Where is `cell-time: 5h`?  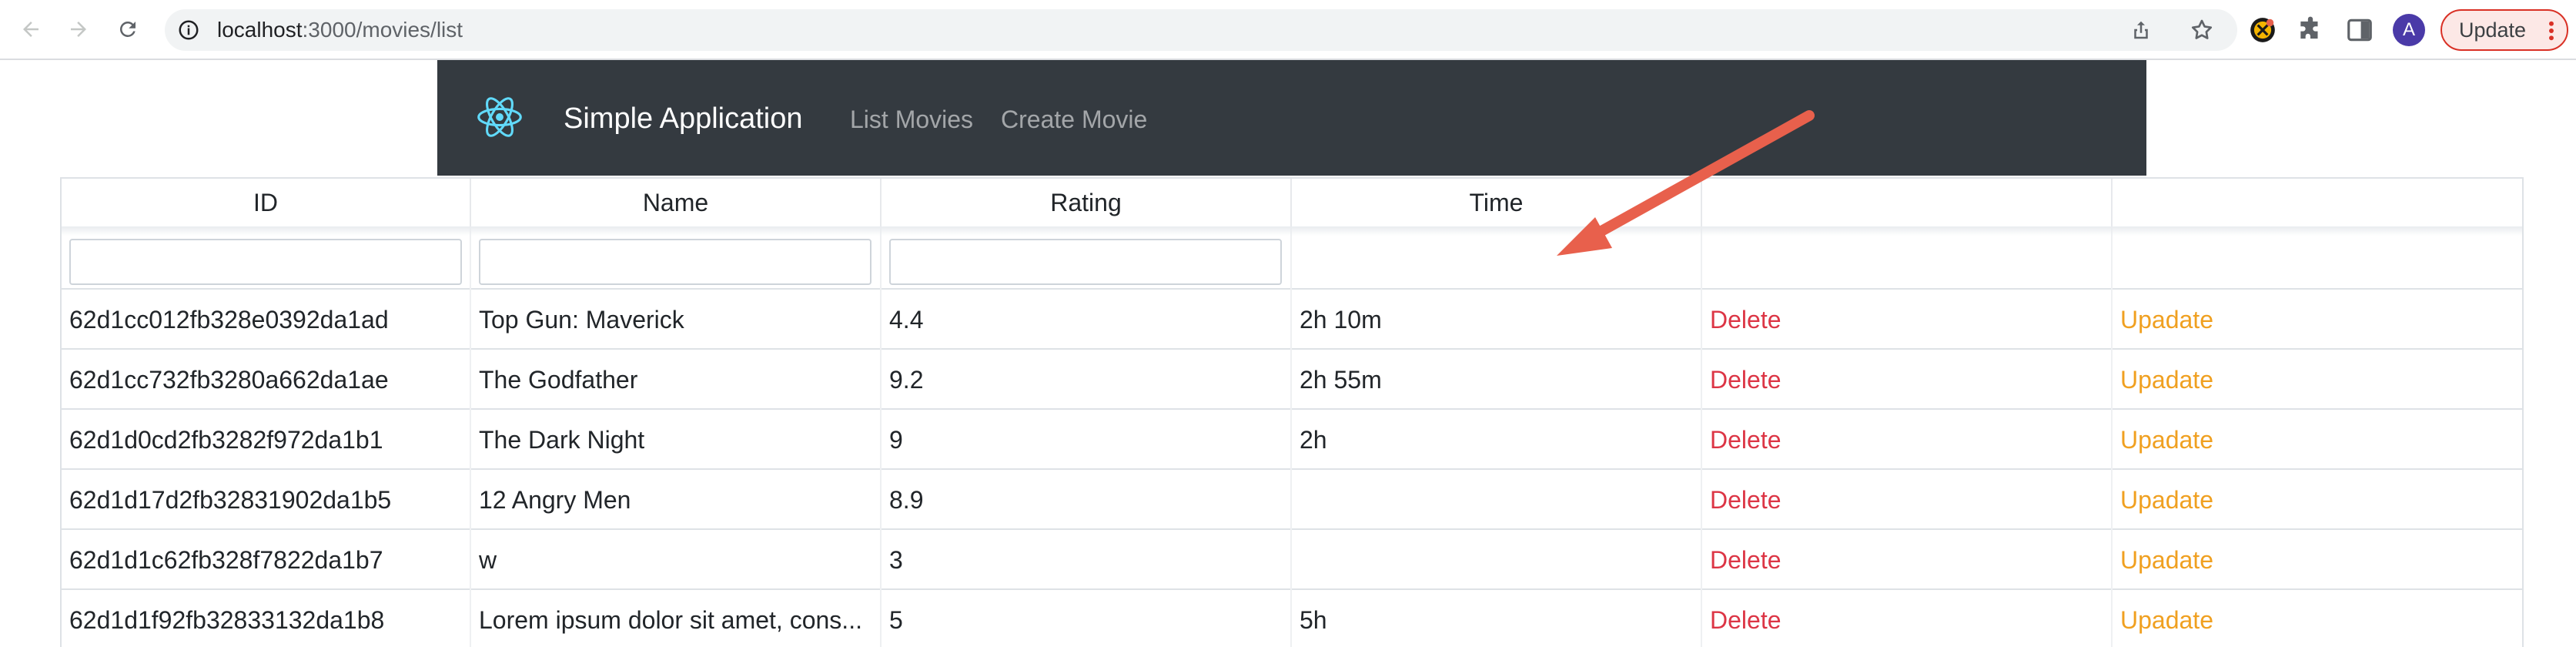 cell-time: 5h is located at coordinates (1497, 619).